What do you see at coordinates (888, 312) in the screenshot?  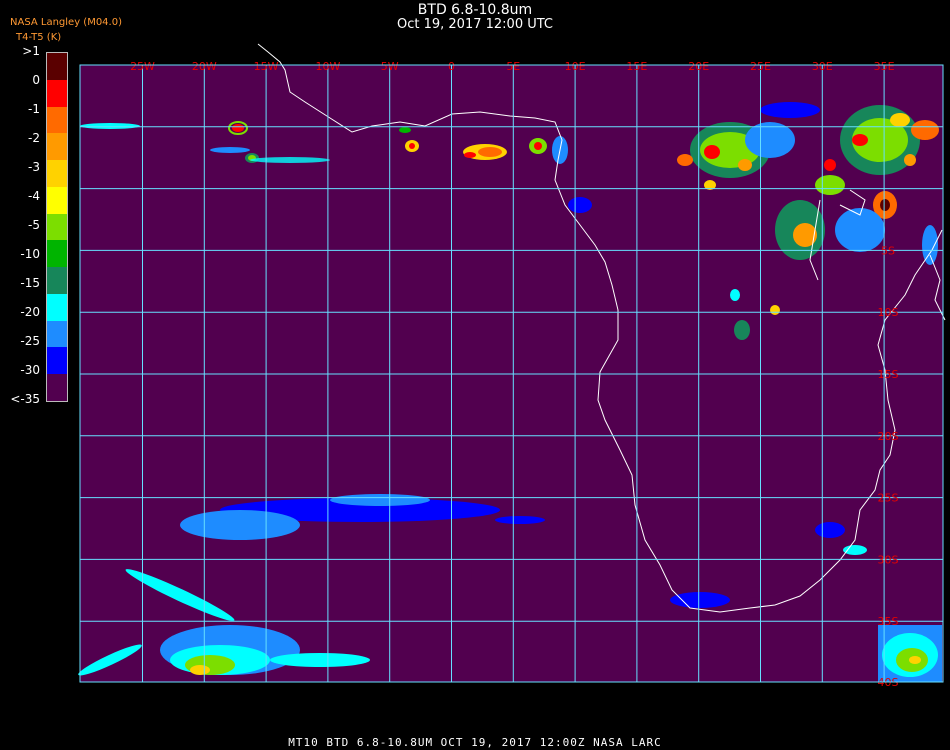 I see `latitude-label: 10S` at bounding box center [888, 312].